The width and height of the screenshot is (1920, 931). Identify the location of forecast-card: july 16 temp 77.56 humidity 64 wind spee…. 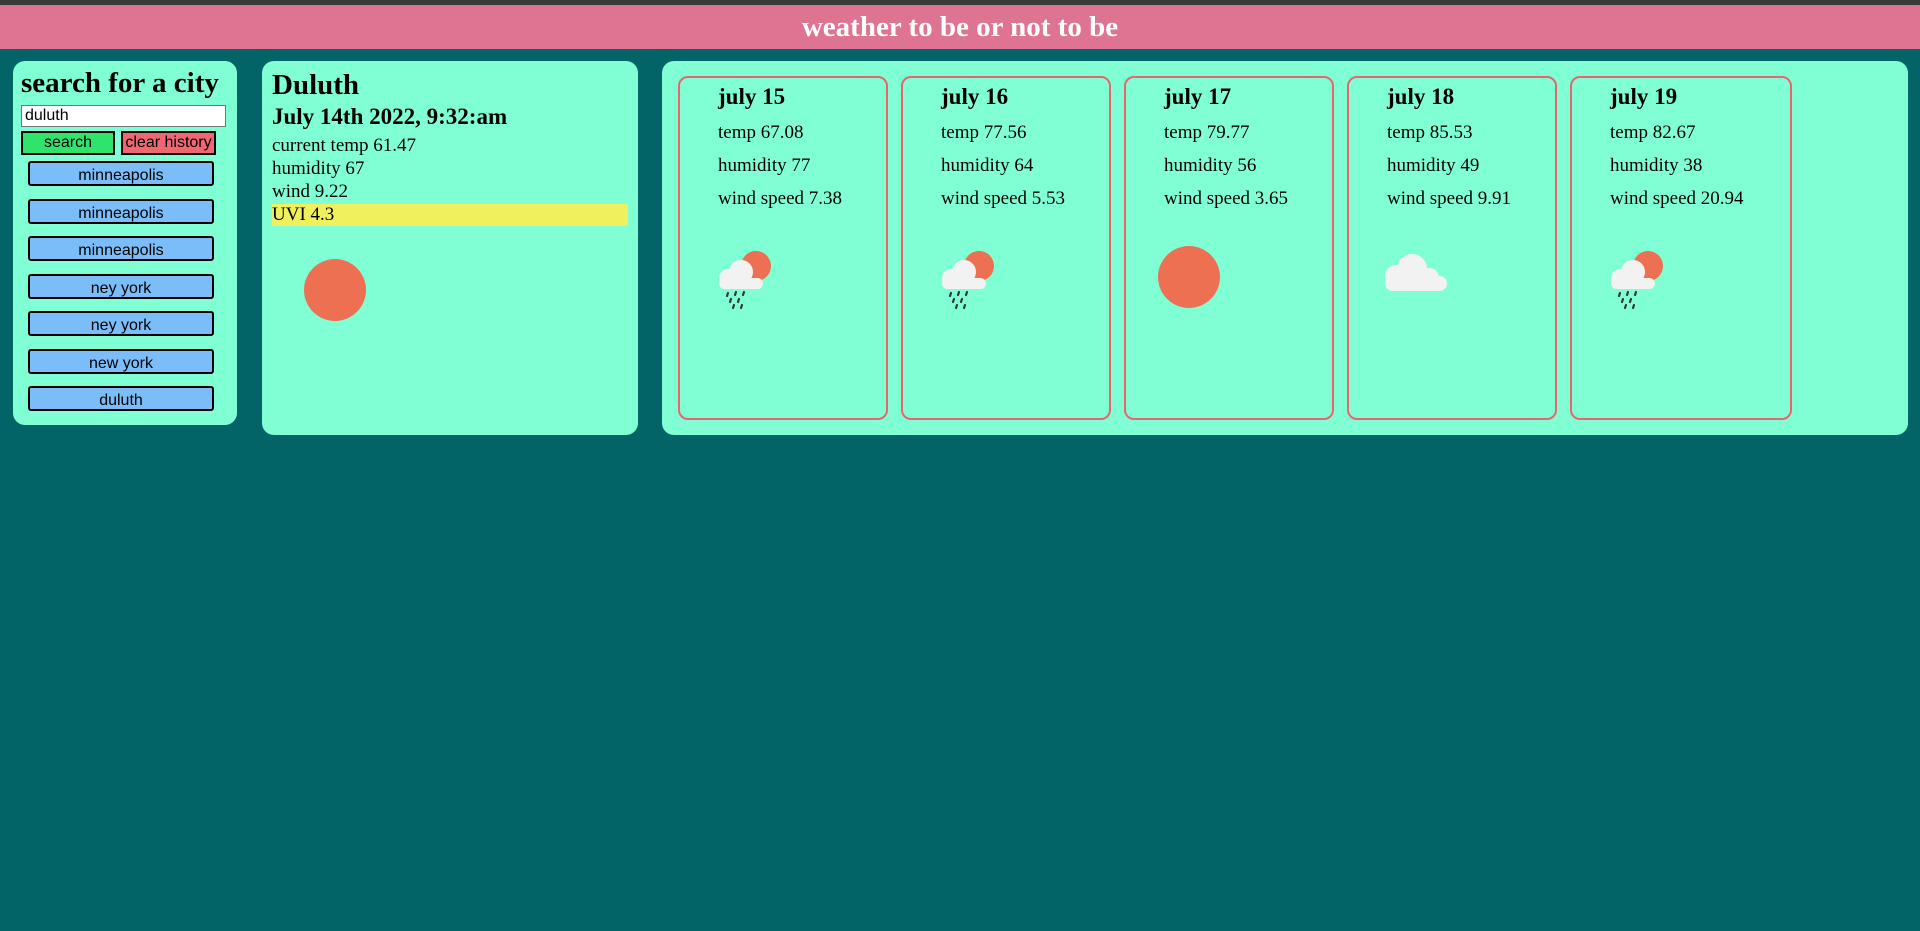
(1006, 248).